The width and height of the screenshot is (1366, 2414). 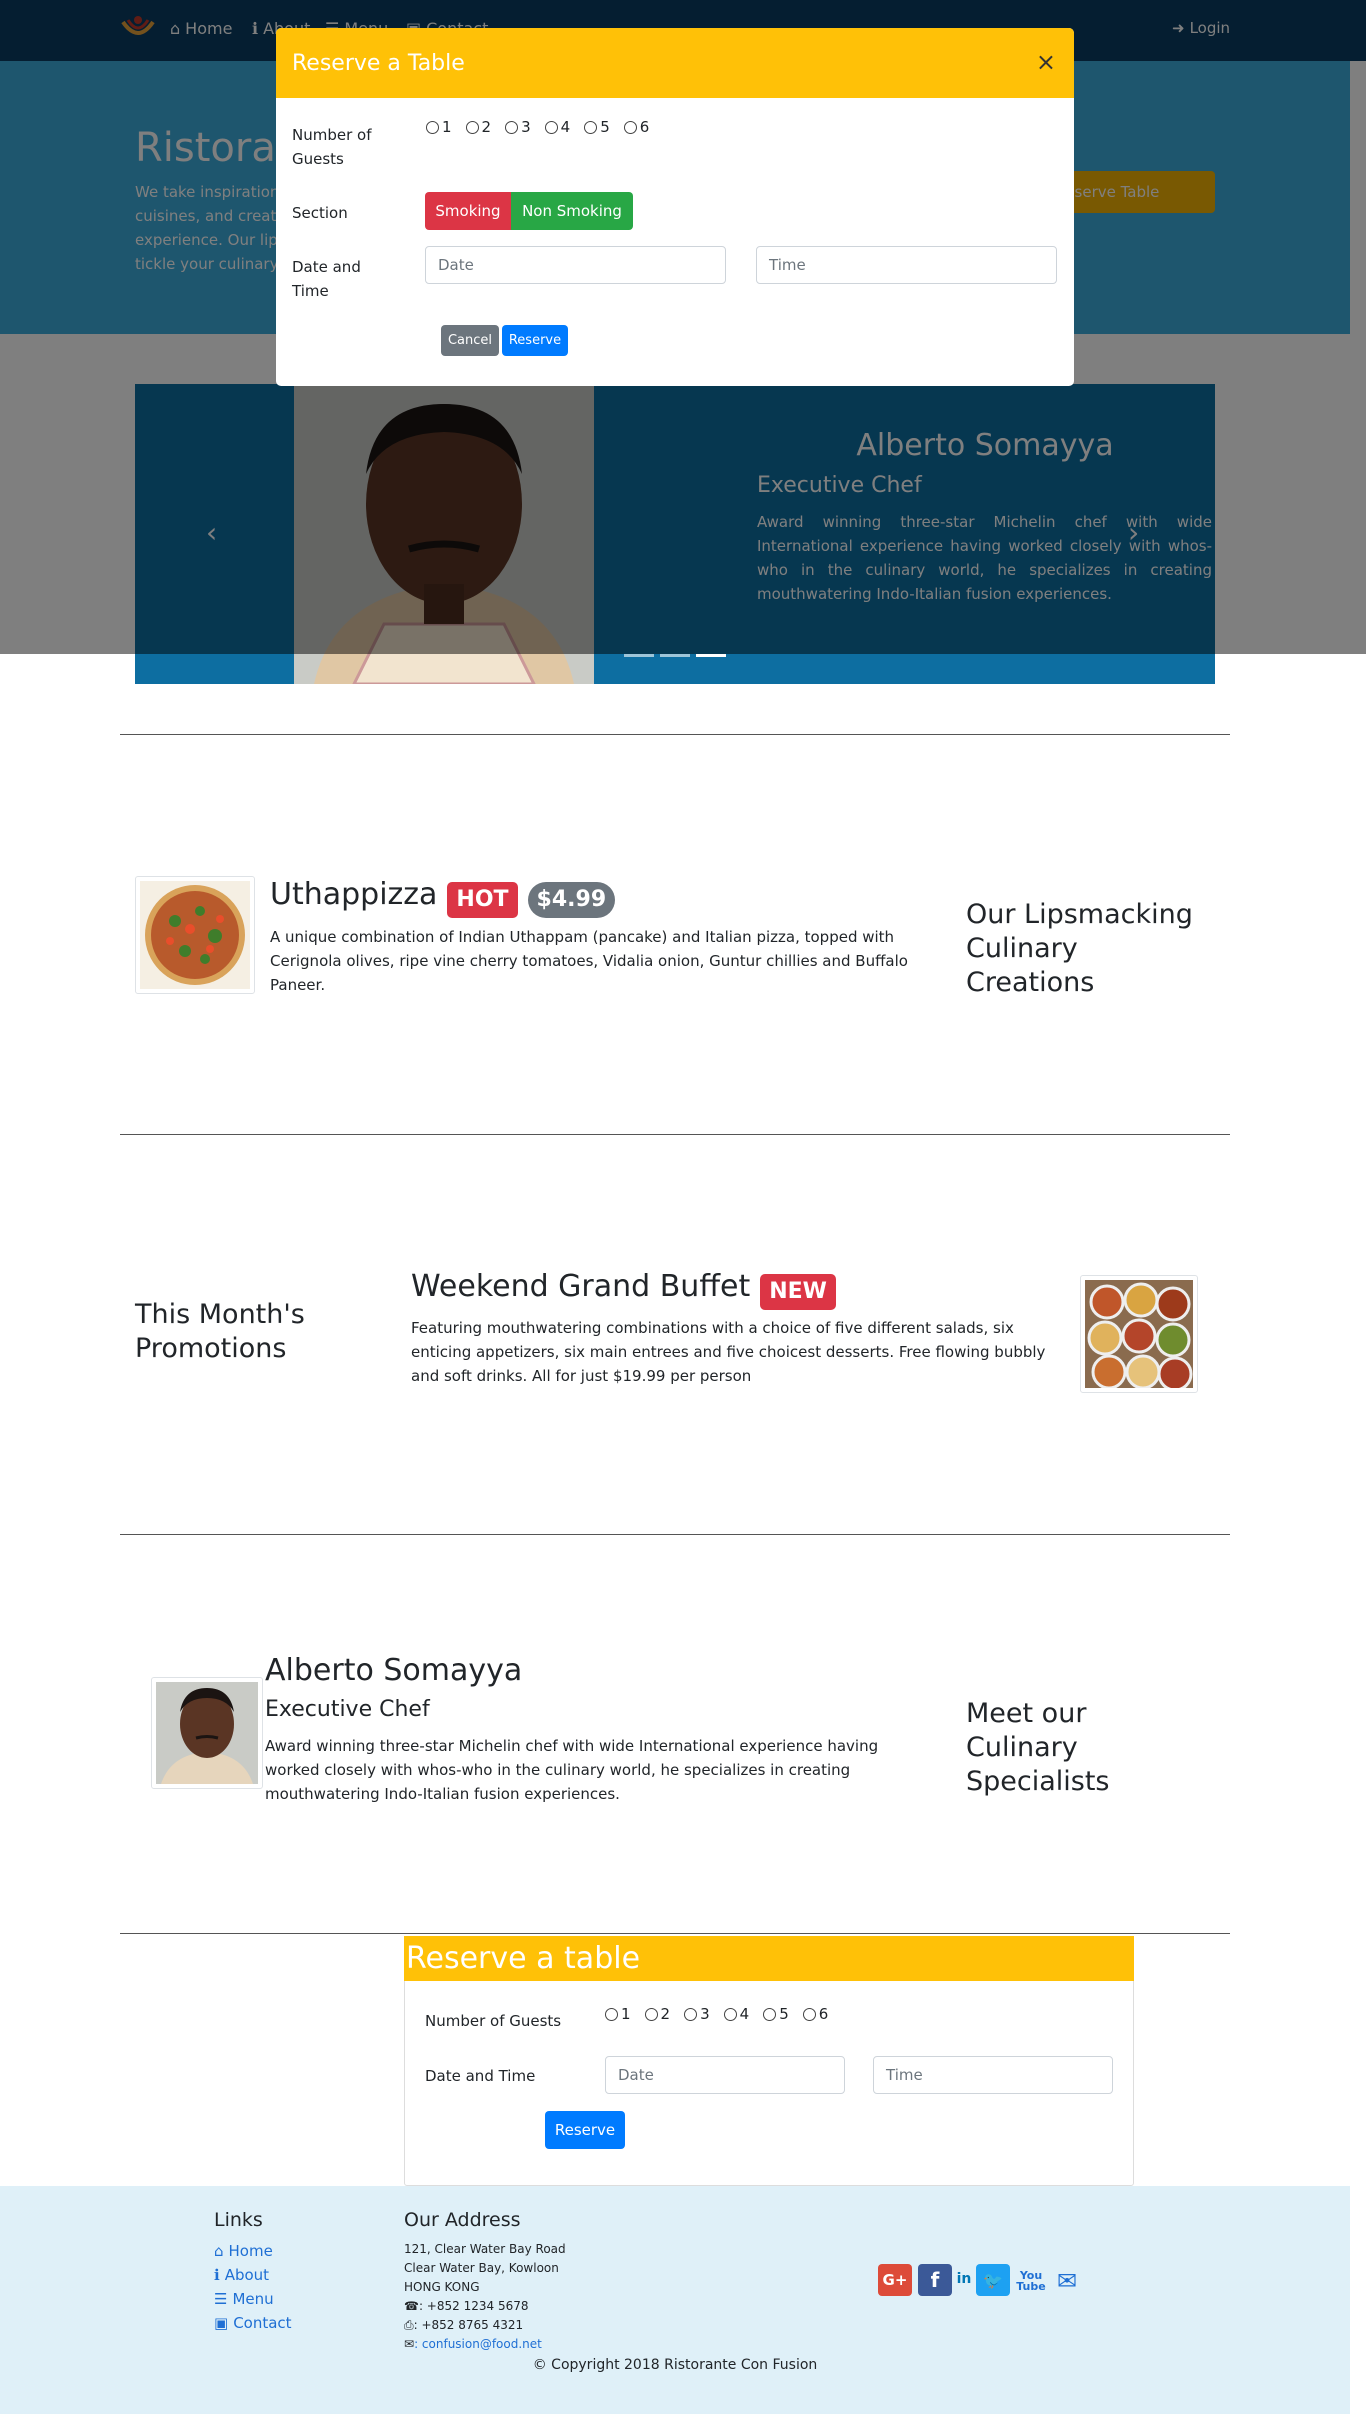 I want to click on leader-name: Alberto Somayya, so click(x=394, y=1670).